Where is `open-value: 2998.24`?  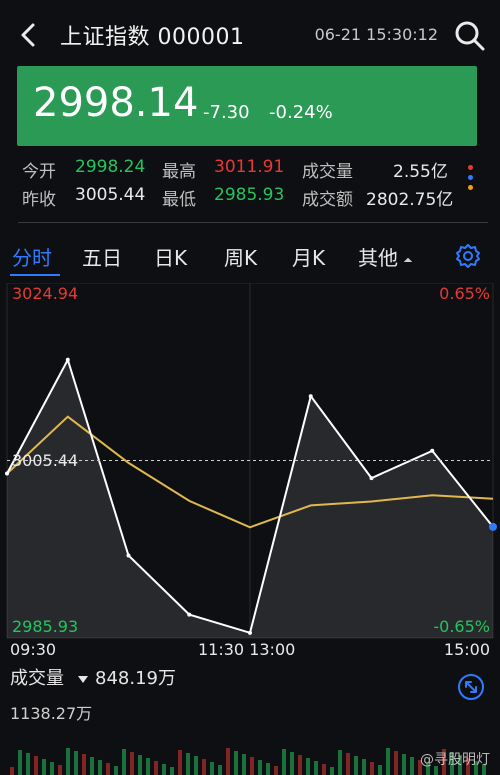
open-value: 2998.24 is located at coordinates (110, 167).